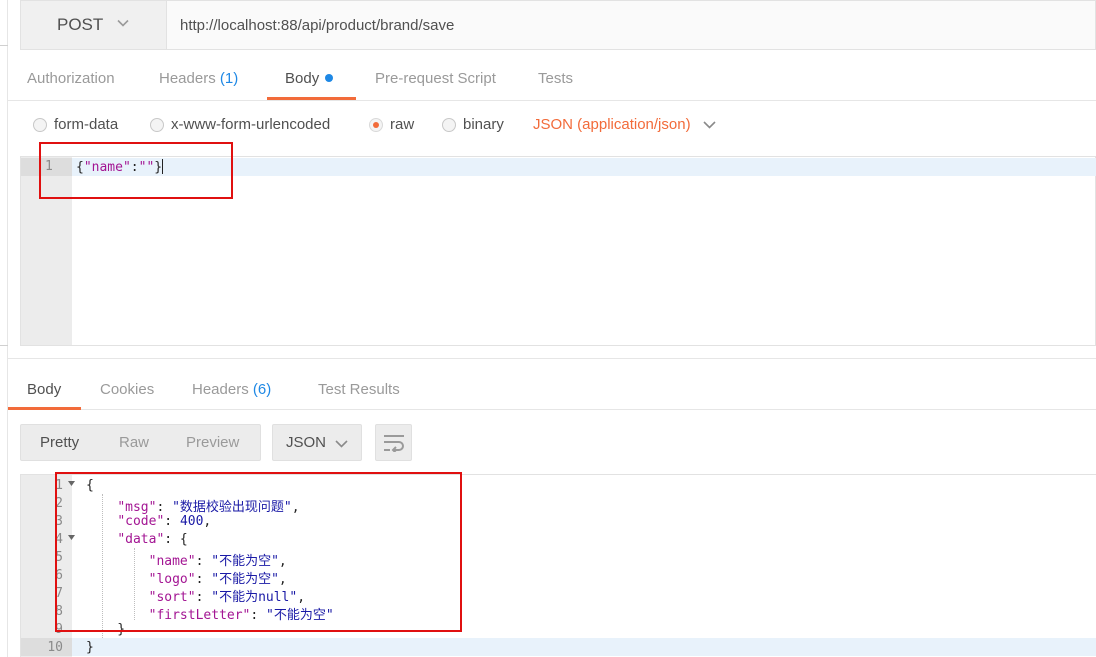  I want to click on resp-tab-cookies: Cookies, so click(127, 389).